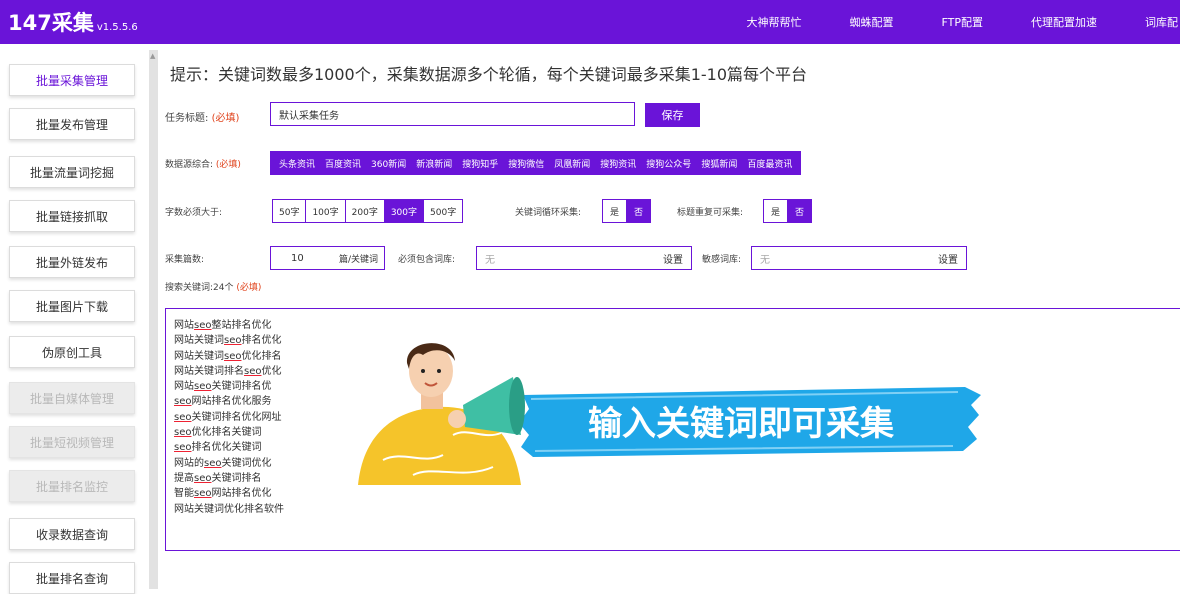 The image size is (1180, 594). What do you see at coordinates (72, 442) in the screenshot?
I see `sidebar-item-video-manage: 批量短视频管理` at bounding box center [72, 442].